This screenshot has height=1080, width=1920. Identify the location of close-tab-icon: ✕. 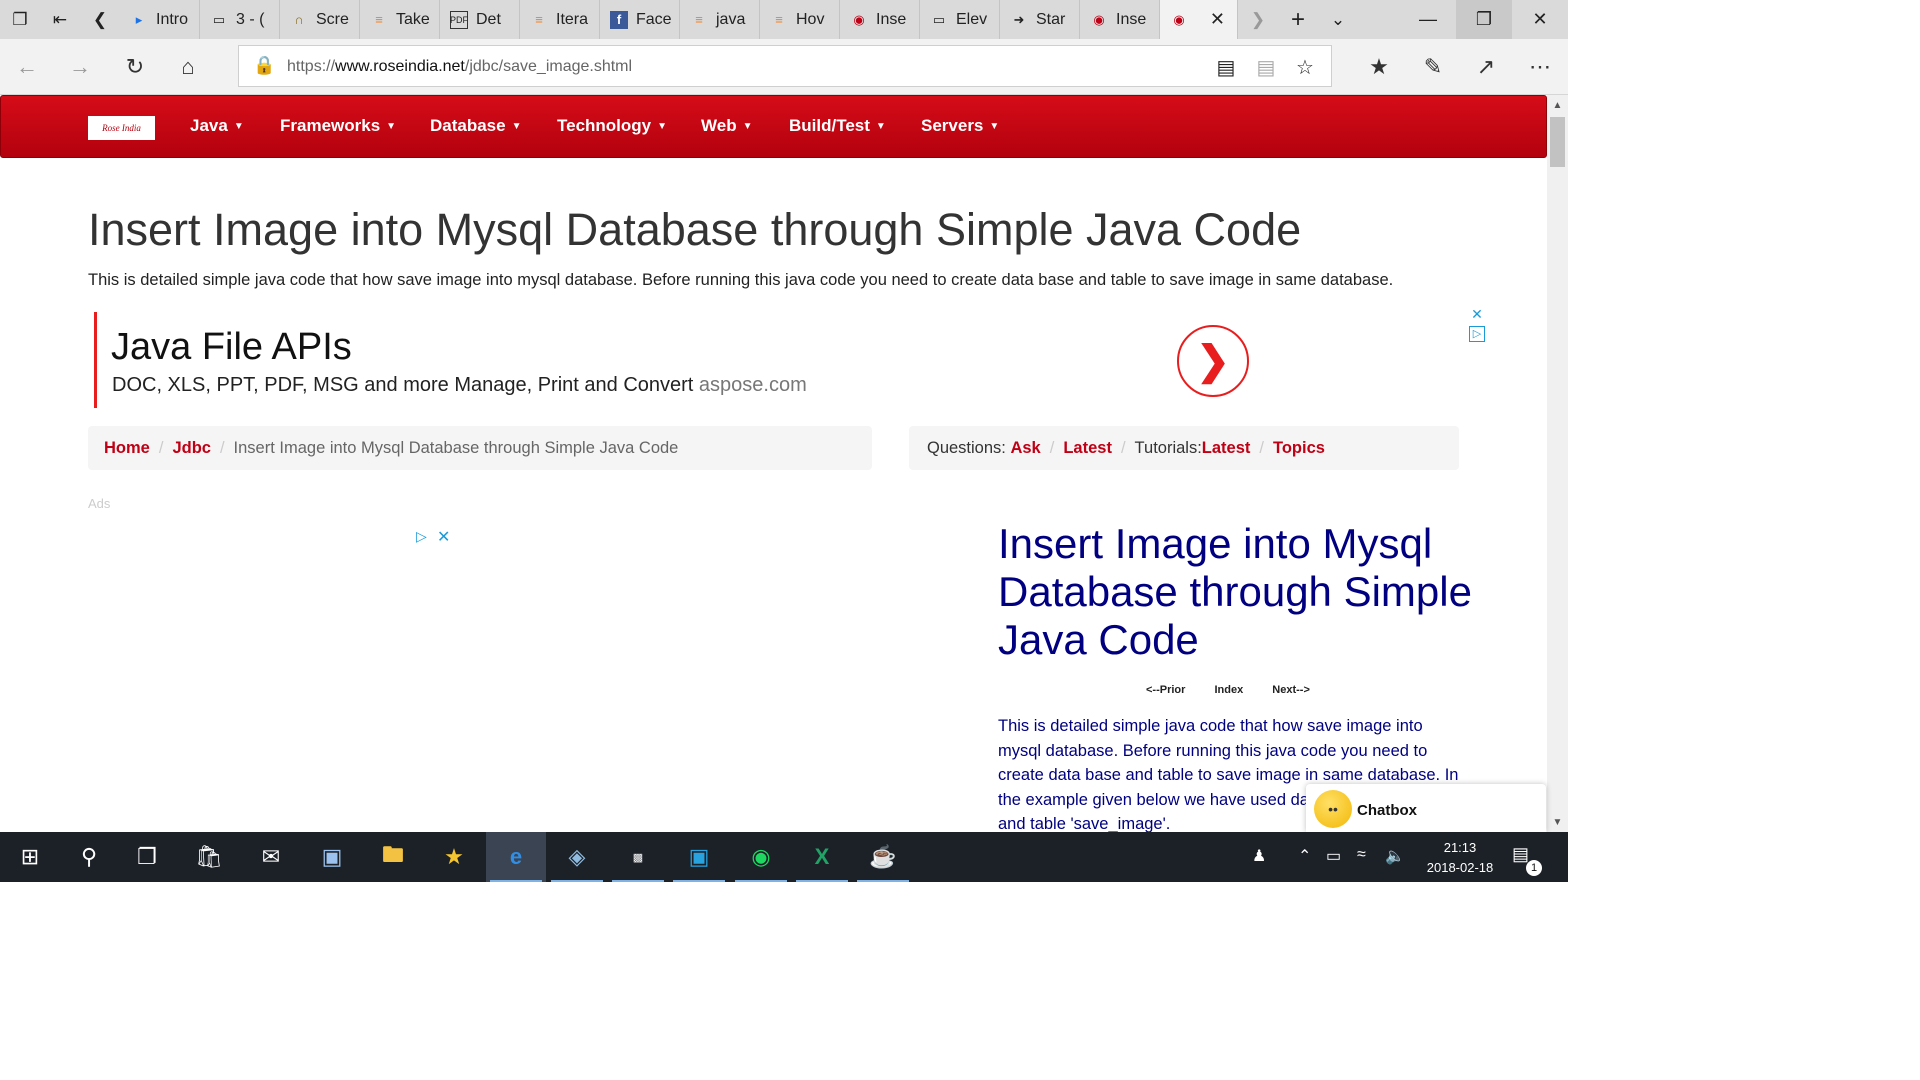
(1217, 19).